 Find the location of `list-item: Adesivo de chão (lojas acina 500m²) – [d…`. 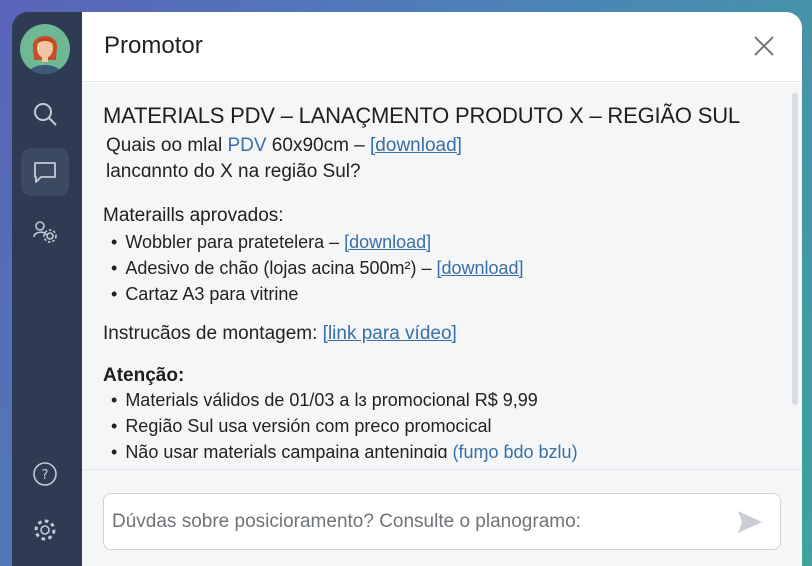

list-item: Adesivo de chão (lojas acina 500m²) – [d… is located at coordinates (452, 268).